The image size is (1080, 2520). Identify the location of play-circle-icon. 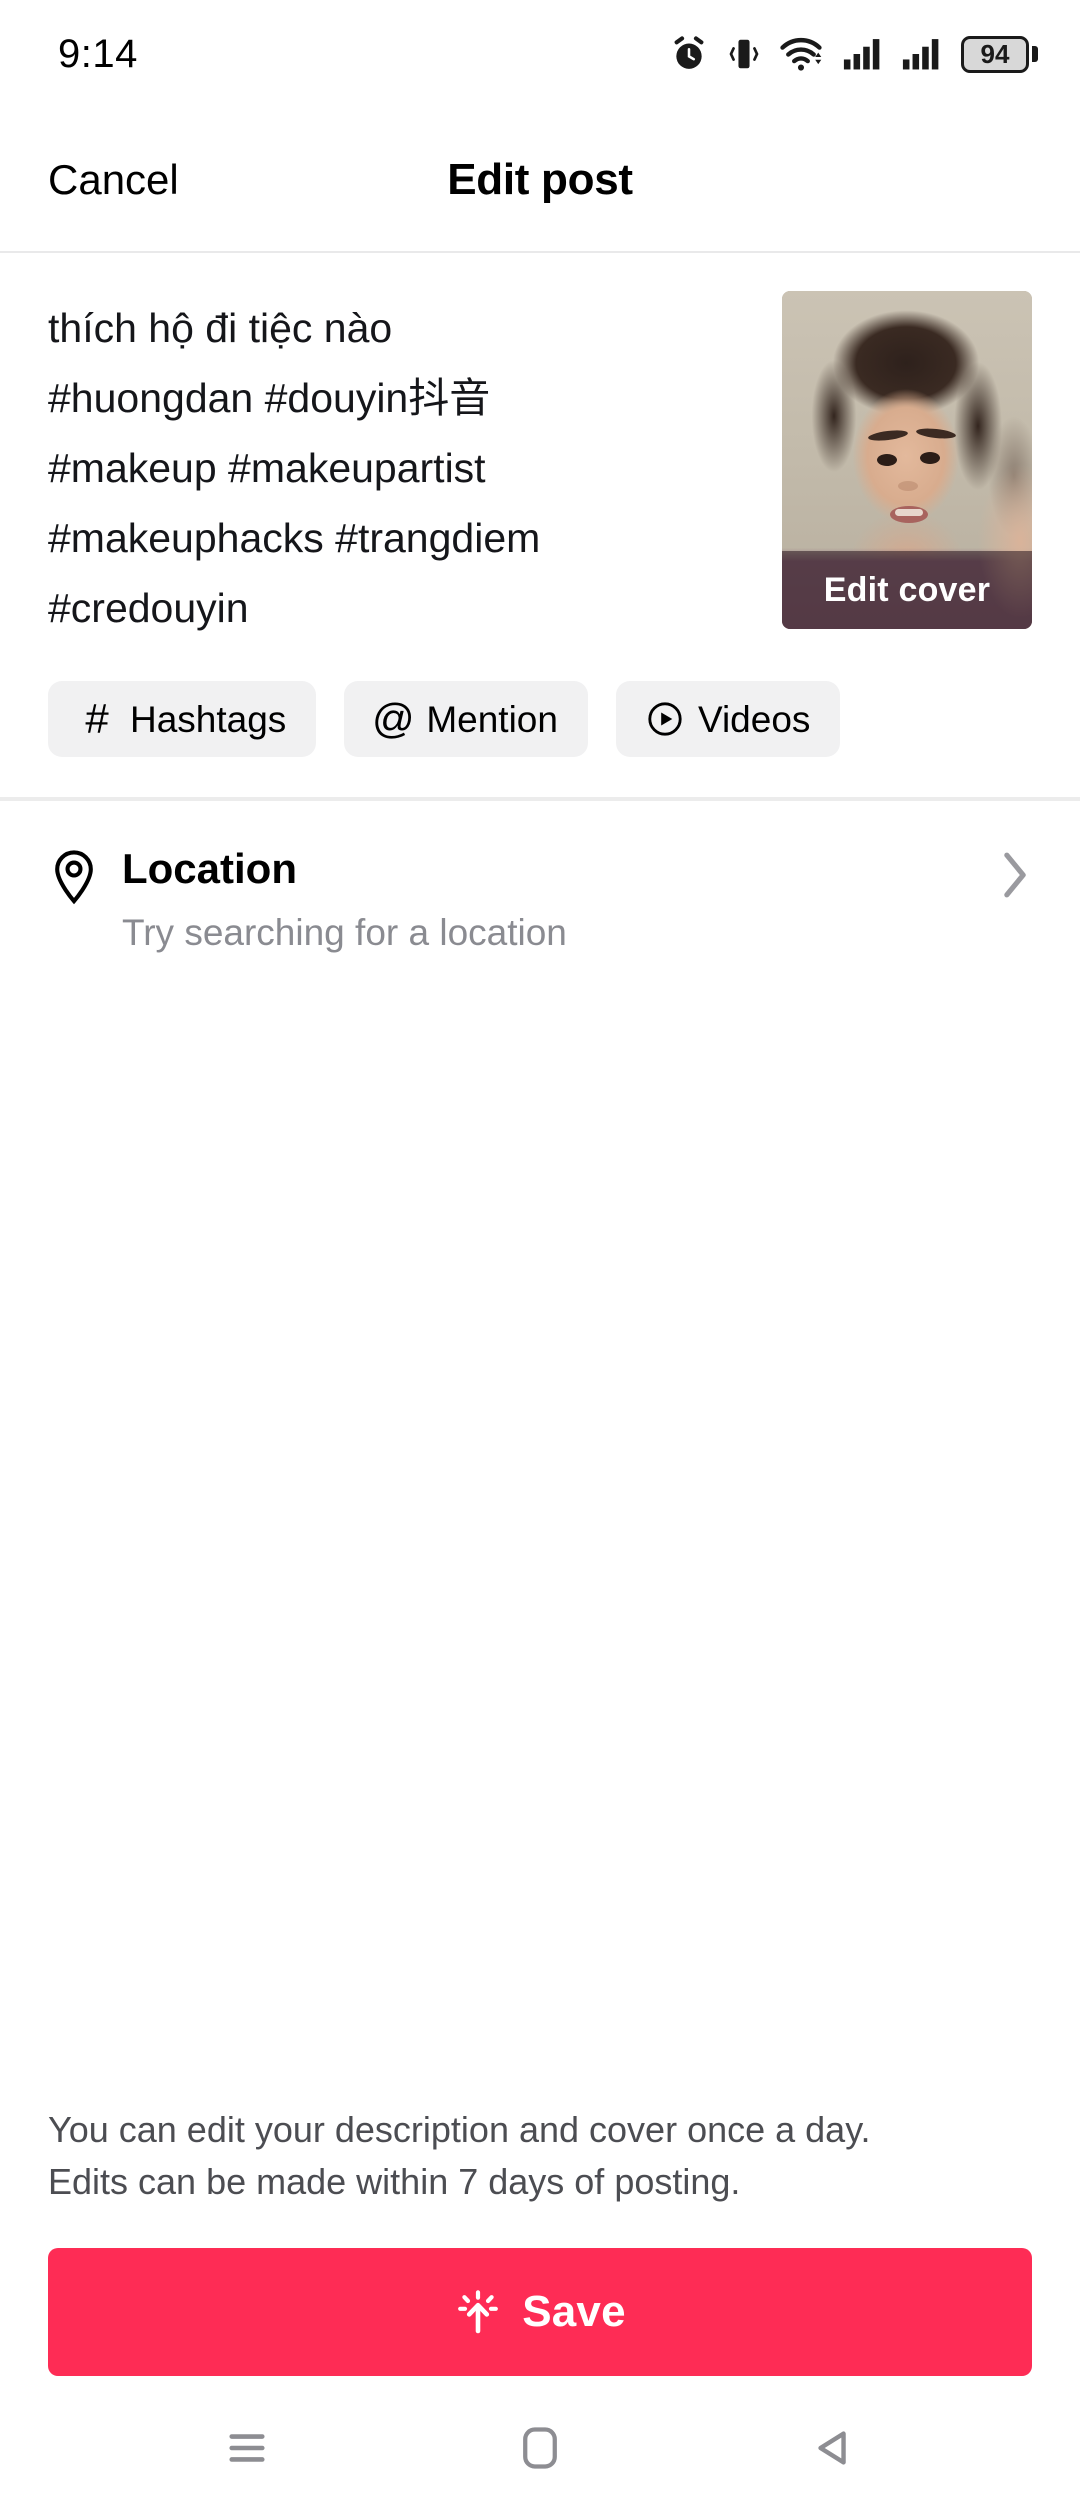
(665, 719).